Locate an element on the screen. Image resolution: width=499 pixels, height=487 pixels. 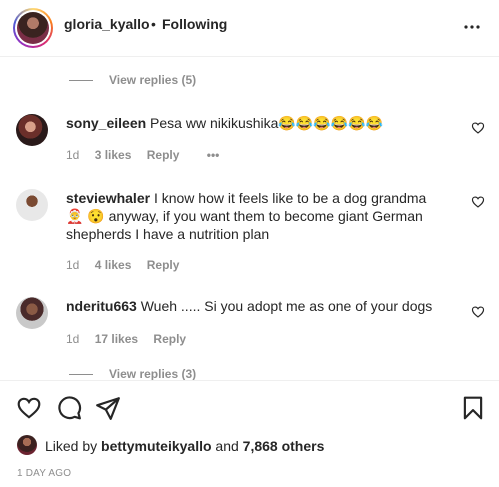
comment-likes: 4 likes is located at coordinates (113, 265).